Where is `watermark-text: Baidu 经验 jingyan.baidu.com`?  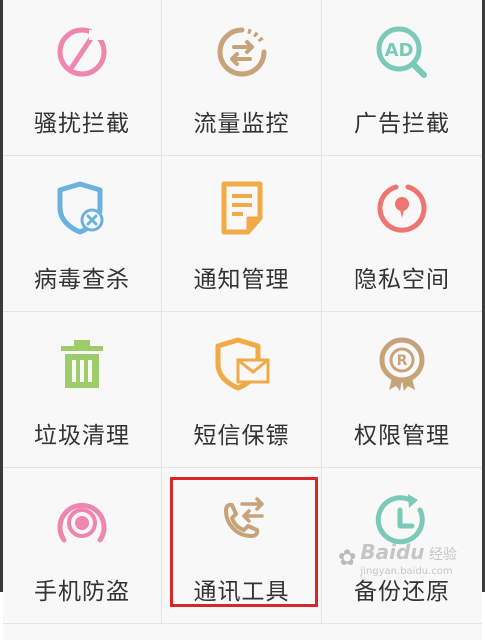 watermark-text: Baidu 经验 jingyan.baidu.com is located at coordinates (408, 558).